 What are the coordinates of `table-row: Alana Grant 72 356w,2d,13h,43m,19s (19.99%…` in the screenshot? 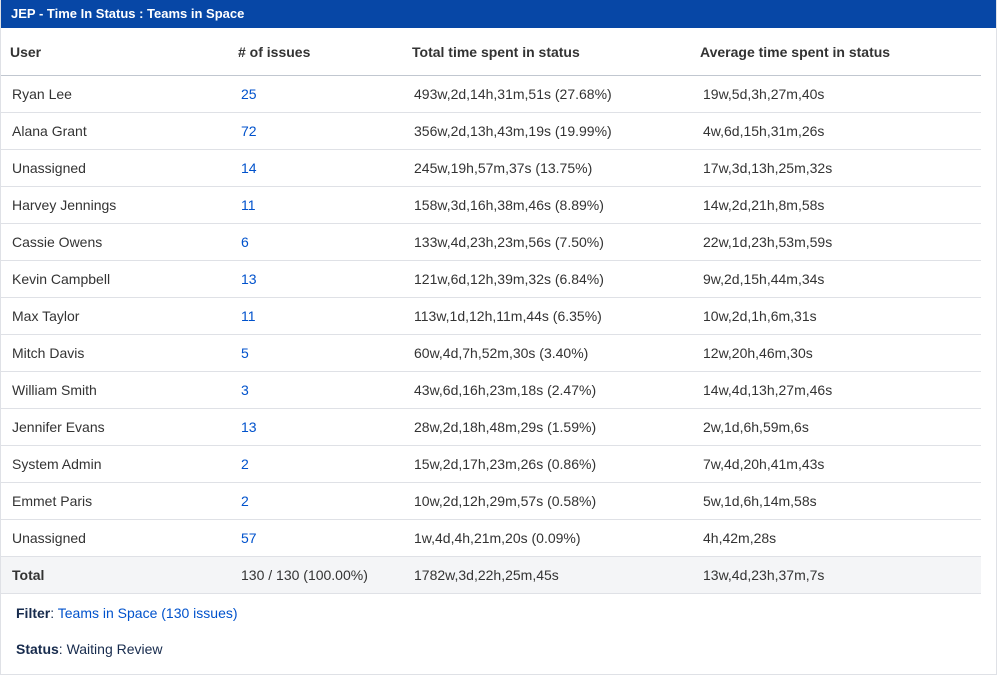 It's located at (491, 131).